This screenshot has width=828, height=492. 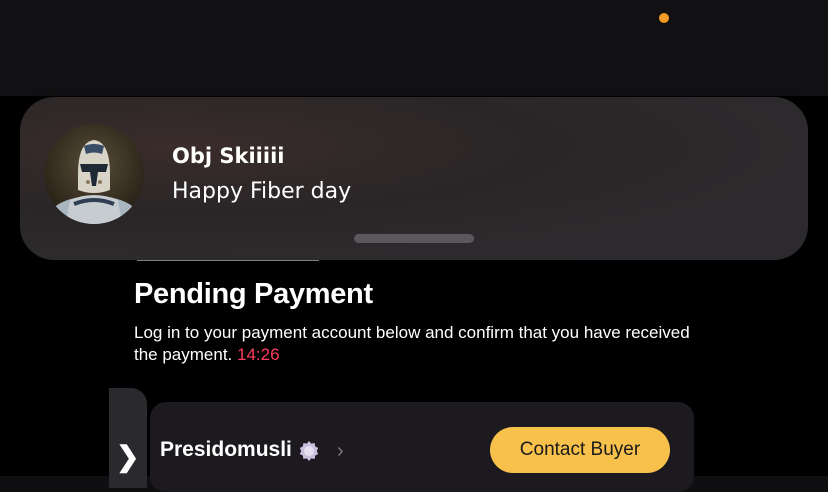 I want to click on buyer-name: Presidomusli, so click(x=226, y=450).